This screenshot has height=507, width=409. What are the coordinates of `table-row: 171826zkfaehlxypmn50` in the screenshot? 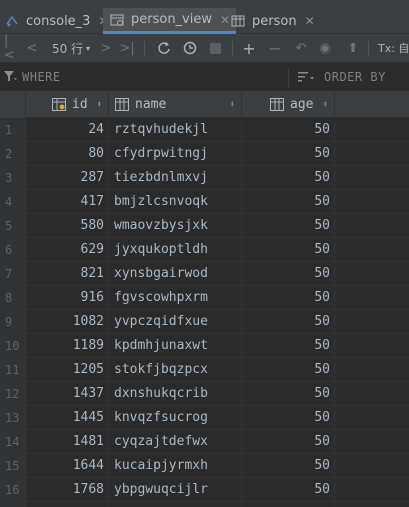 It's located at (204, 504).